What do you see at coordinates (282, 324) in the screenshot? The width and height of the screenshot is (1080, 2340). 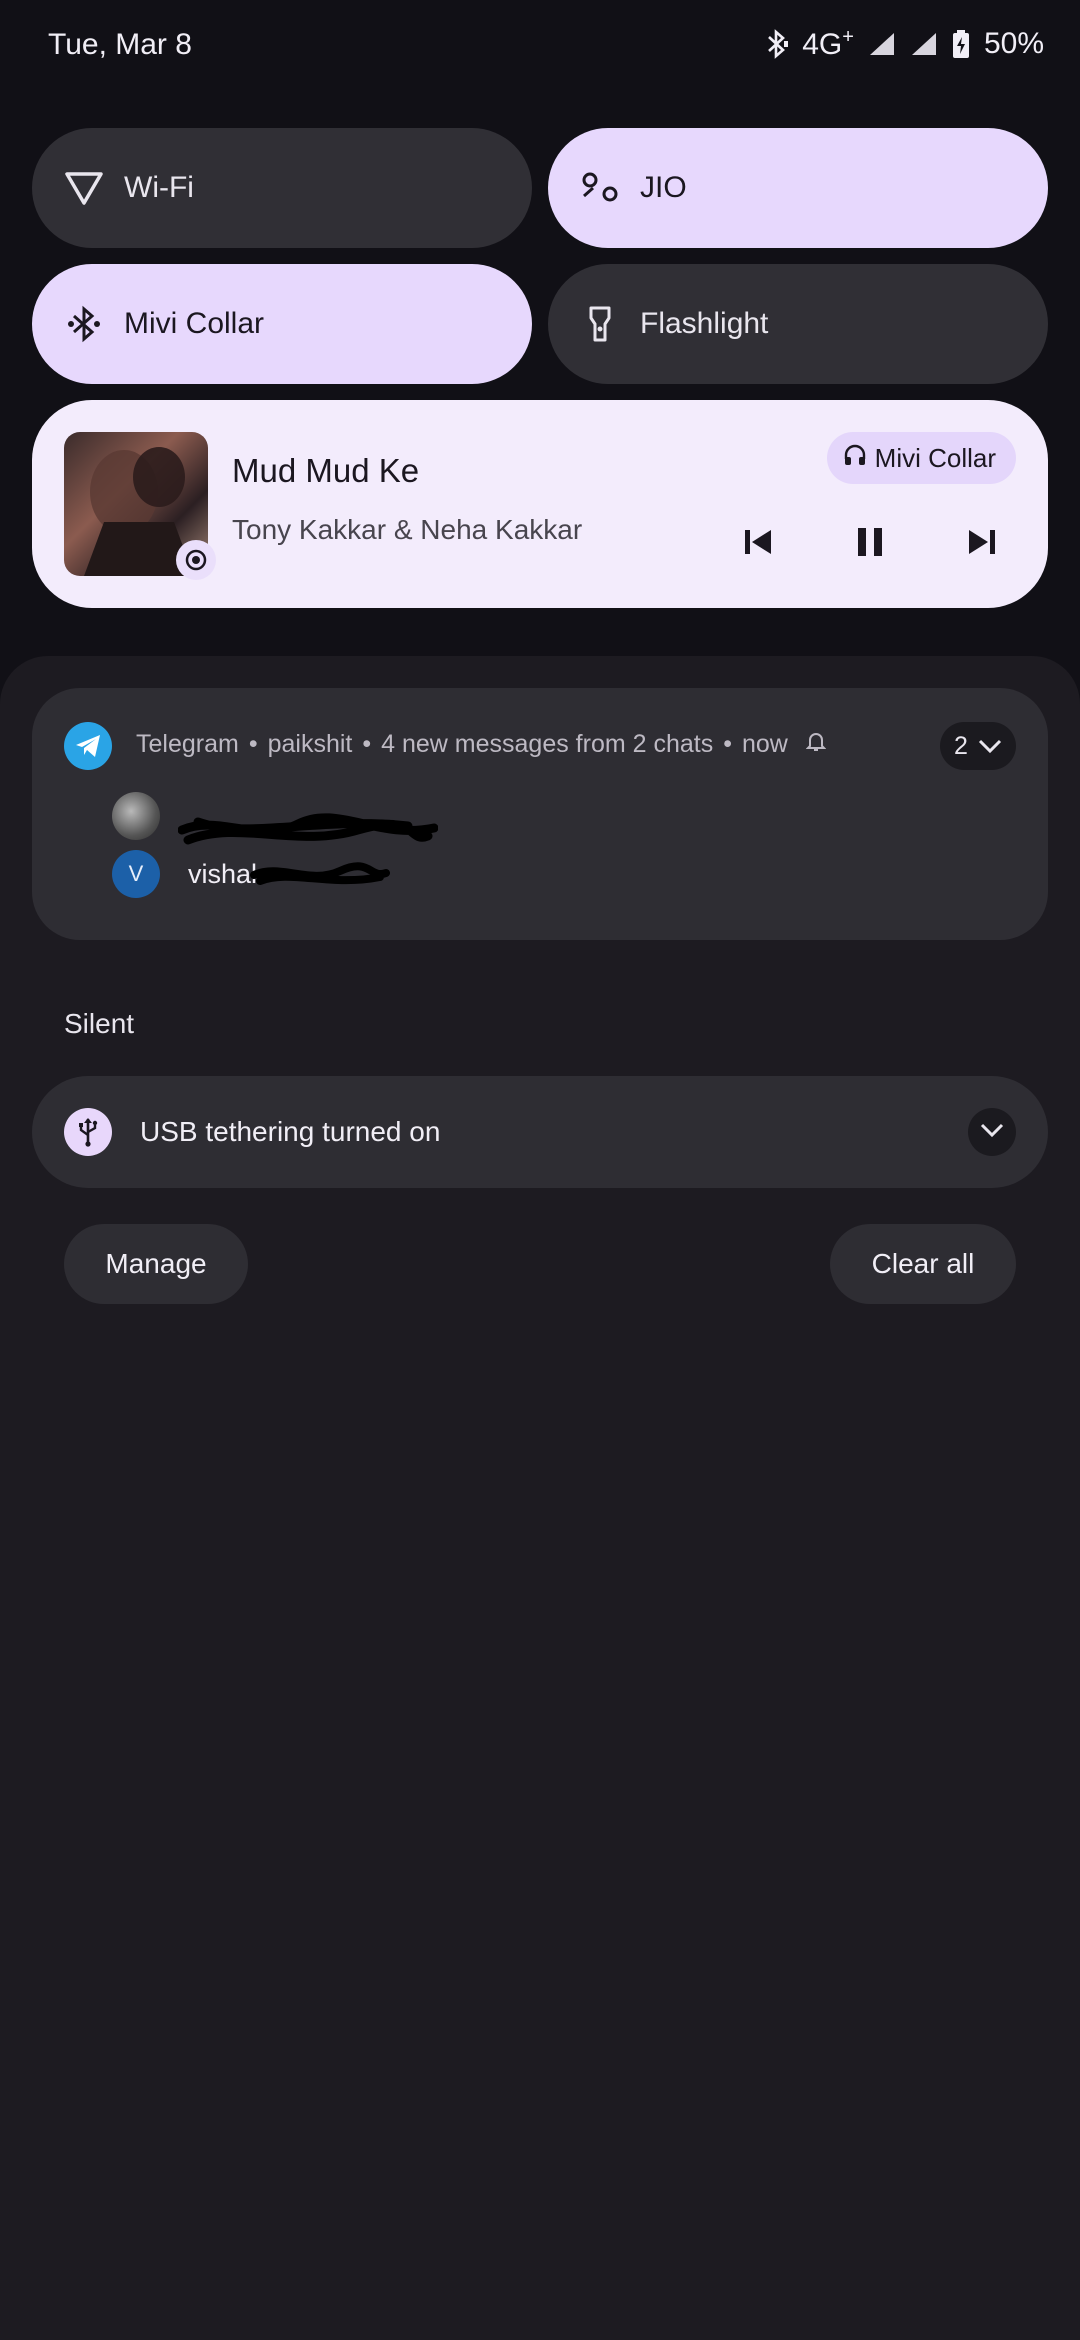 I see `tile-bluetooth: Mivi Collar` at bounding box center [282, 324].